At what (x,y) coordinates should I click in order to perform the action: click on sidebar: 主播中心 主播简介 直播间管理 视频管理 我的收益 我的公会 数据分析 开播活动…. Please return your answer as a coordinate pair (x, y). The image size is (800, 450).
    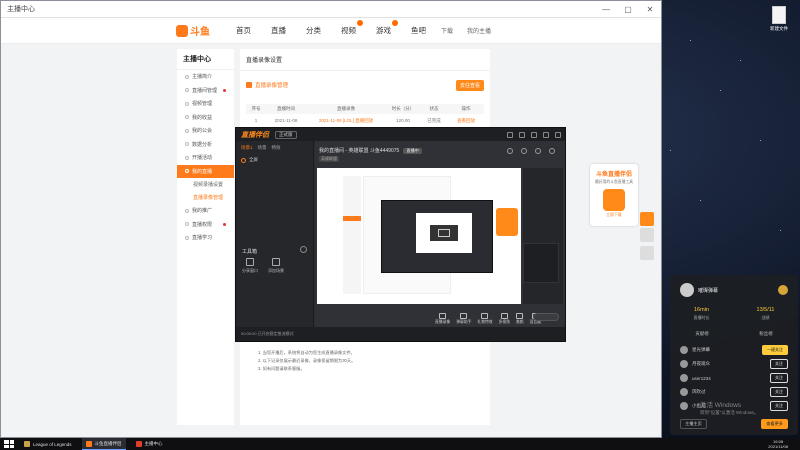
    Looking at the image, I should click on (205, 237).